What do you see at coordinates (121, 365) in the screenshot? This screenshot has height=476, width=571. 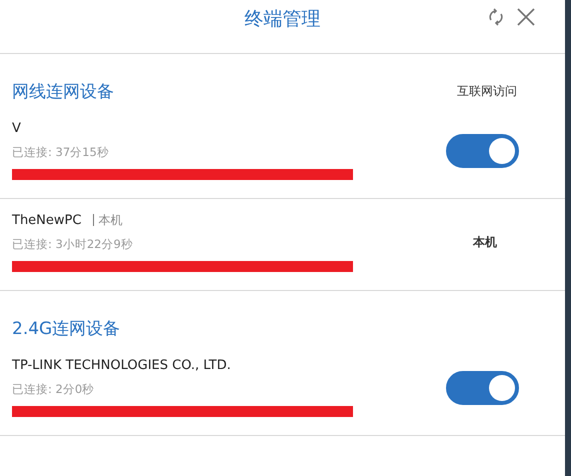 I see `device-name: TP-LINK TECHNOLOGIES CO., LTD.` at bounding box center [121, 365].